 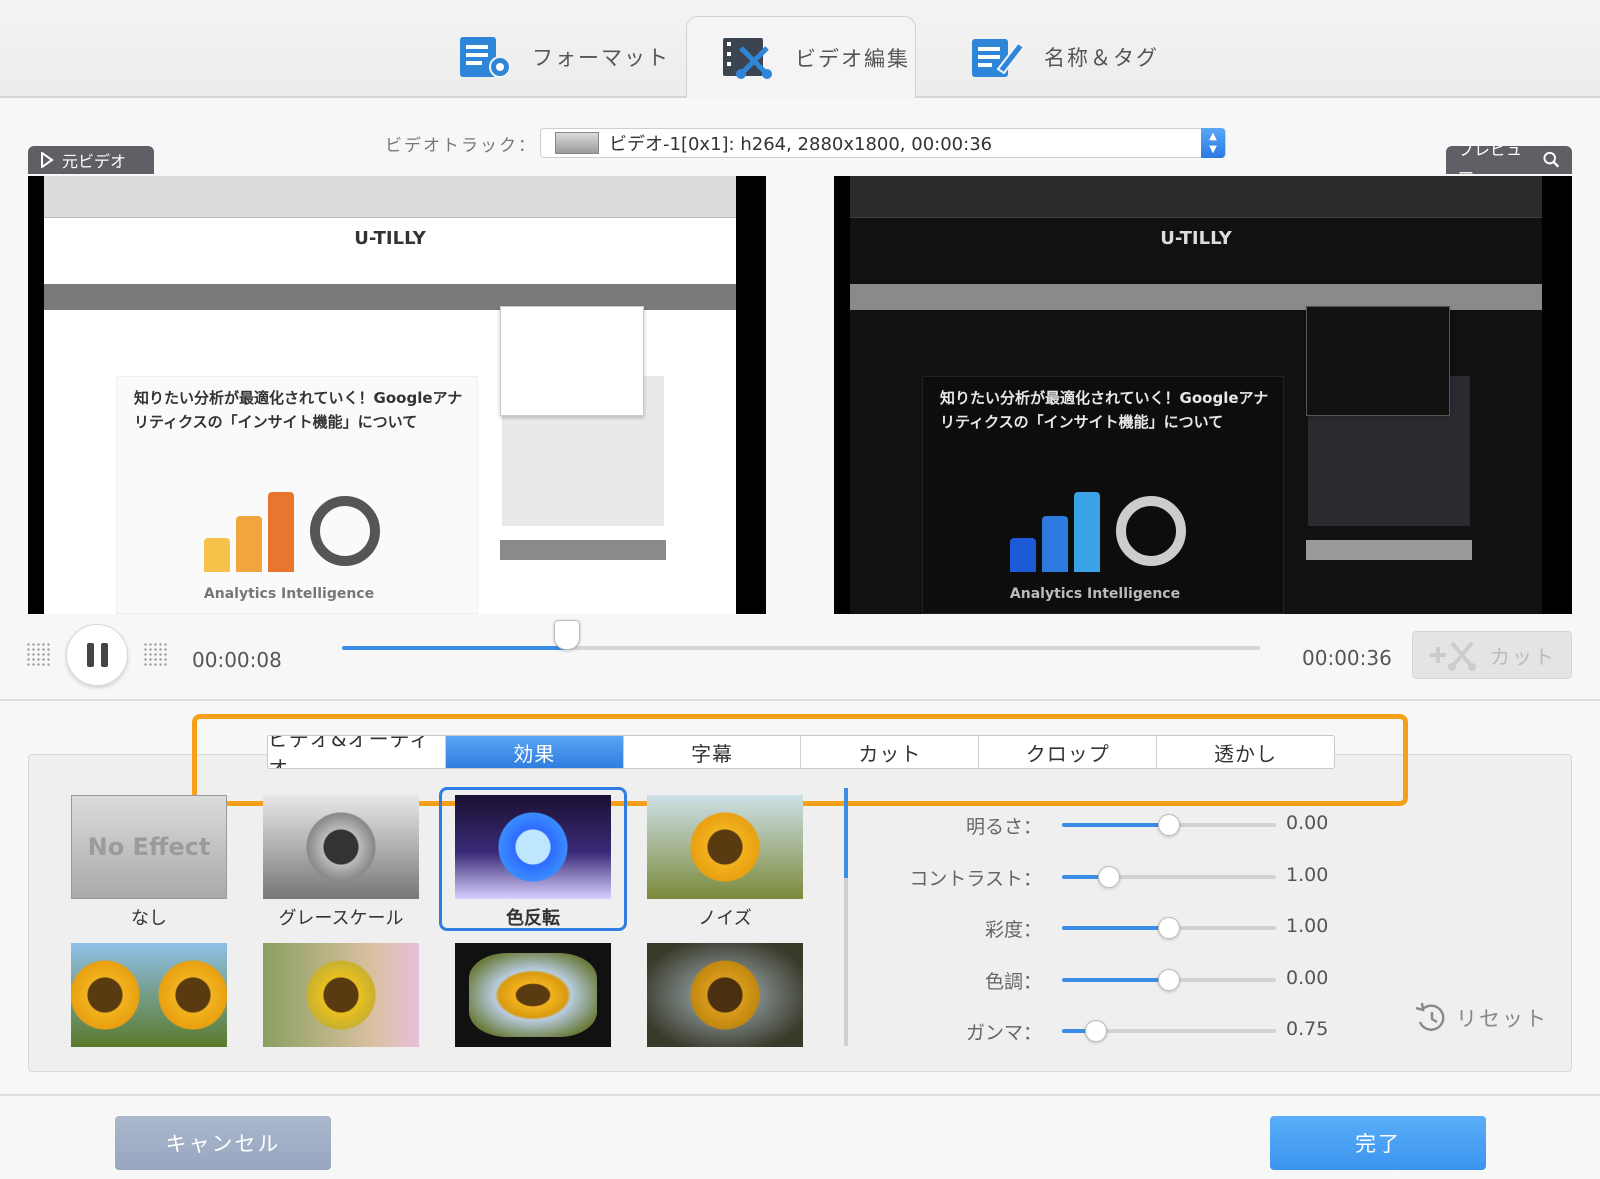 What do you see at coordinates (801, 144) in the screenshot?
I see `video-track-value: ビデオ-1[0x1]: h264, 2880x1800, 00:00:36` at bounding box center [801, 144].